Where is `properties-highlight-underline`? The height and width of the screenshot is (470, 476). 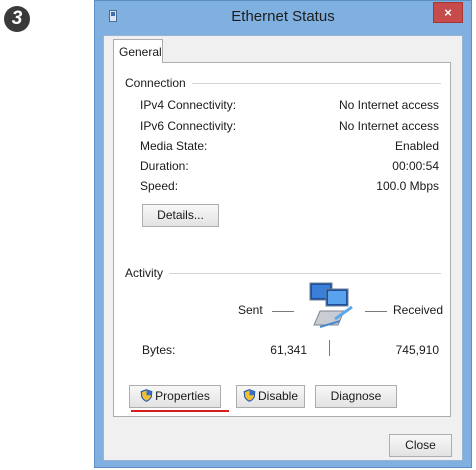
properties-highlight-underline is located at coordinates (180, 411).